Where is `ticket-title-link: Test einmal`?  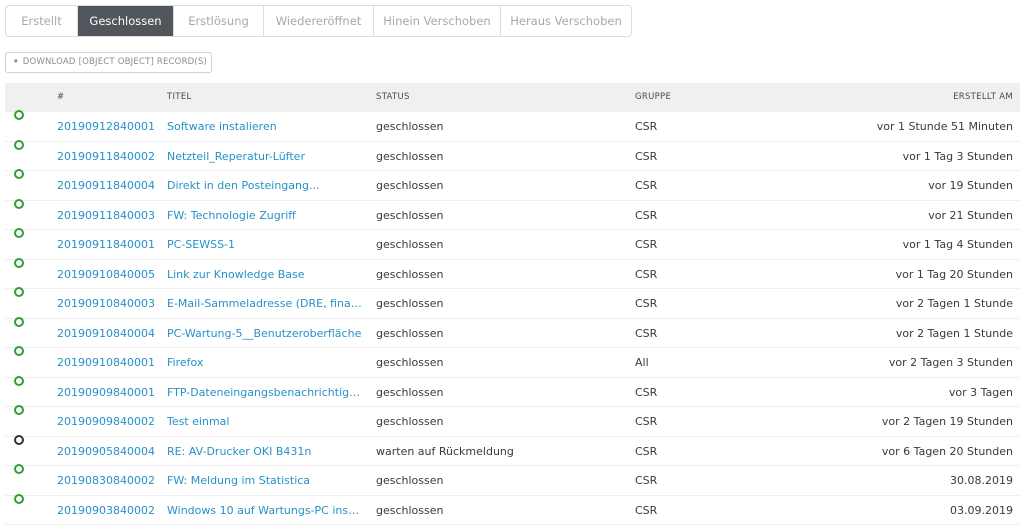
ticket-title-link: Test einmal is located at coordinates (265, 421).